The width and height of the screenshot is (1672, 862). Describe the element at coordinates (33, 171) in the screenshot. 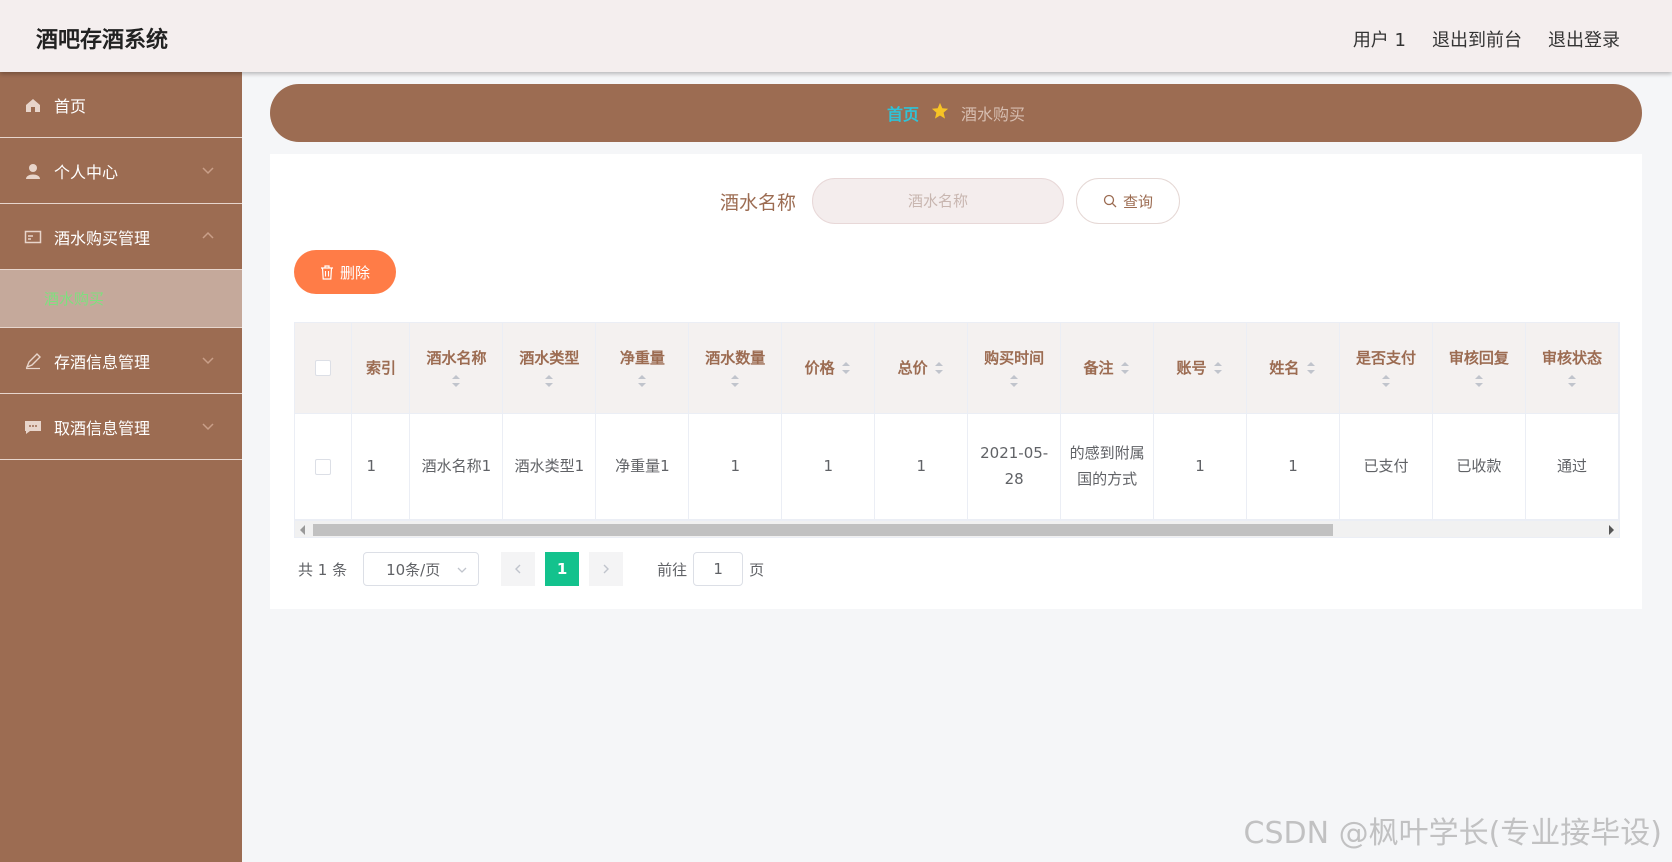

I see `user-icon` at that location.